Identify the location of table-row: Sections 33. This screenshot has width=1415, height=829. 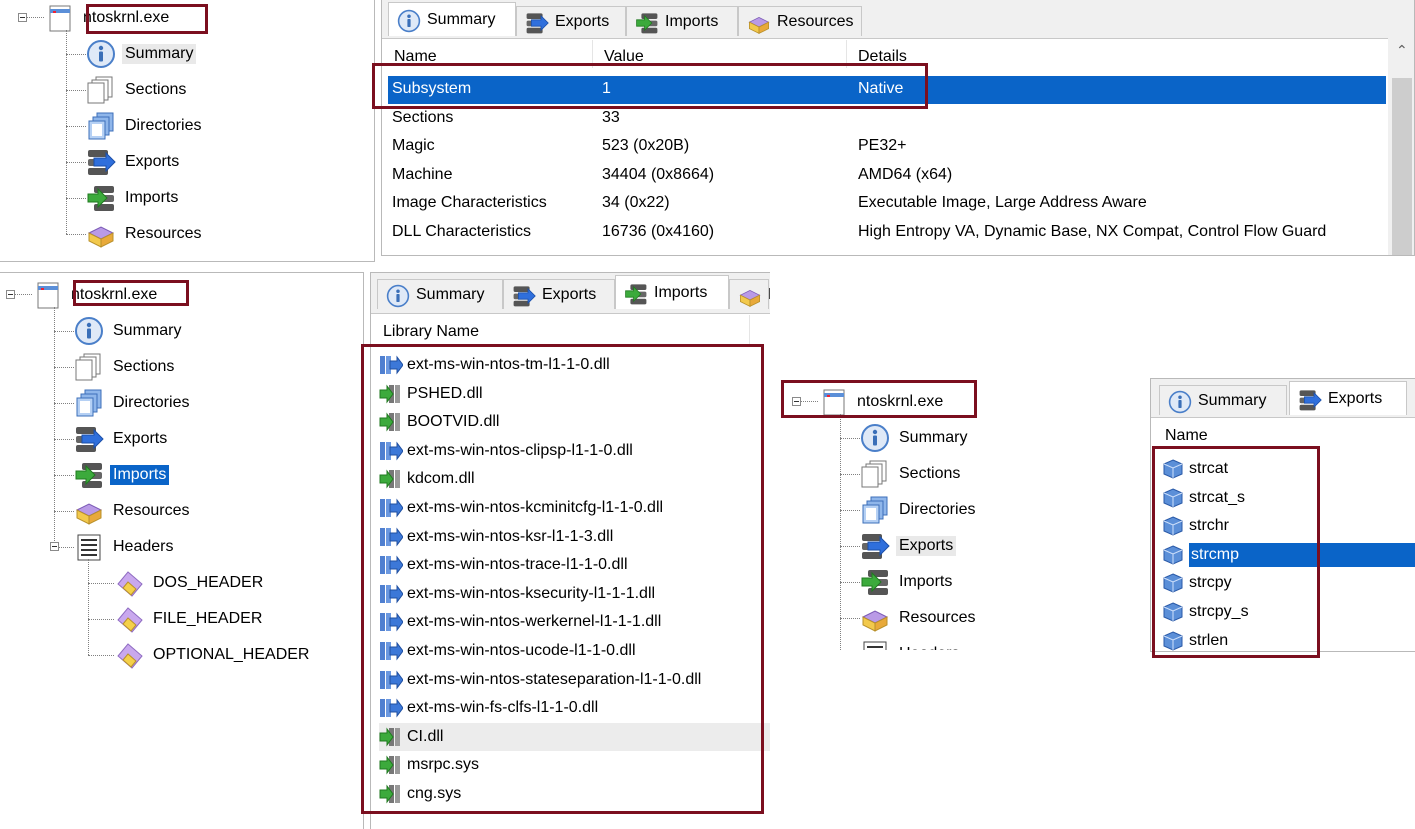
(887, 119).